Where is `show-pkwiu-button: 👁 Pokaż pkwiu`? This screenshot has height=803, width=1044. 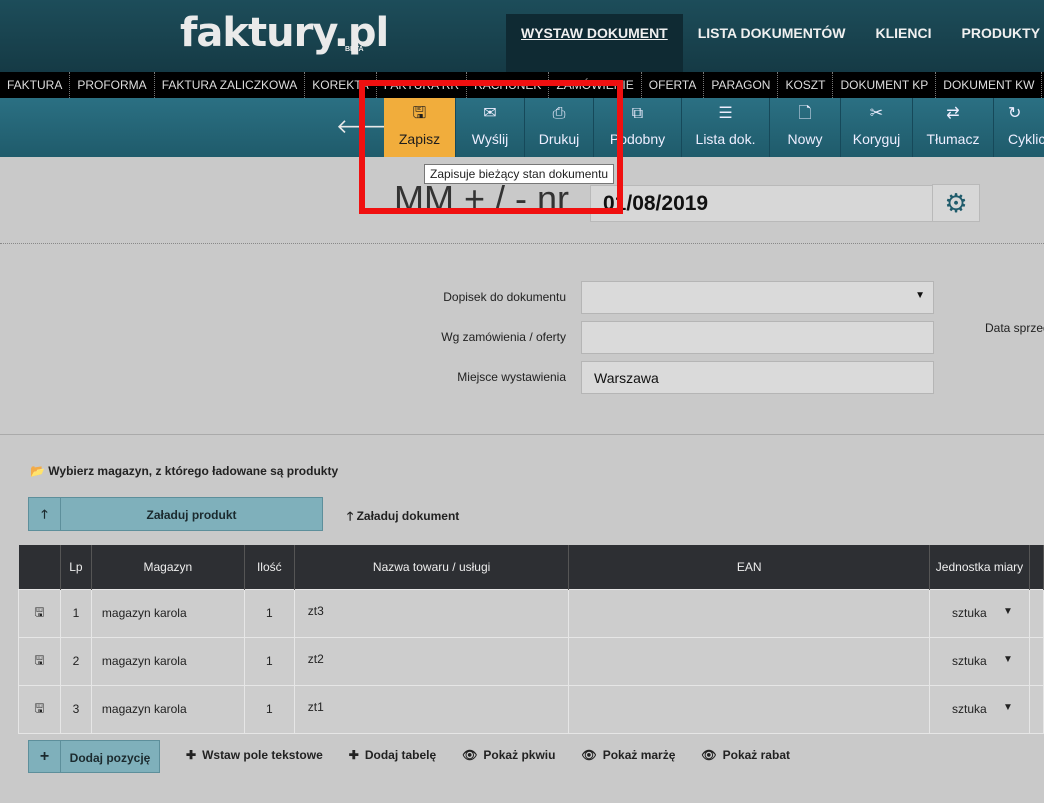 show-pkwiu-button: 👁 Pokaż pkwiu is located at coordinates (508, 755).